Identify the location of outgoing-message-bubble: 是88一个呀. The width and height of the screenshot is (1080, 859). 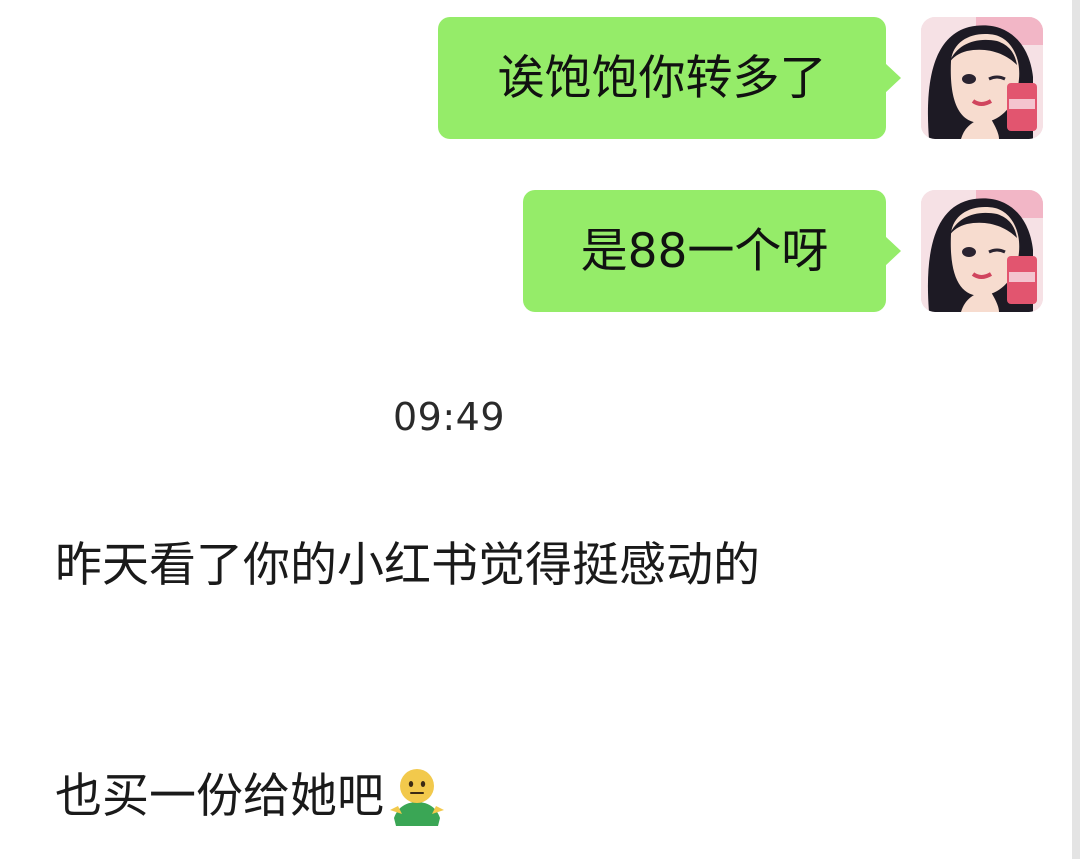
(712, 251).